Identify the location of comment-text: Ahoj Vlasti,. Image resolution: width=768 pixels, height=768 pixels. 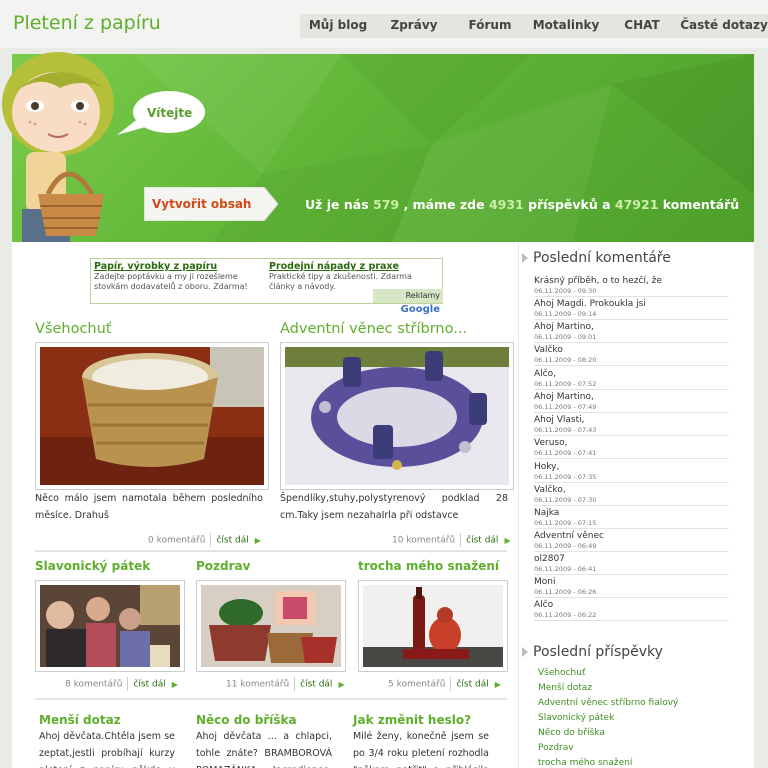
(631, 420).